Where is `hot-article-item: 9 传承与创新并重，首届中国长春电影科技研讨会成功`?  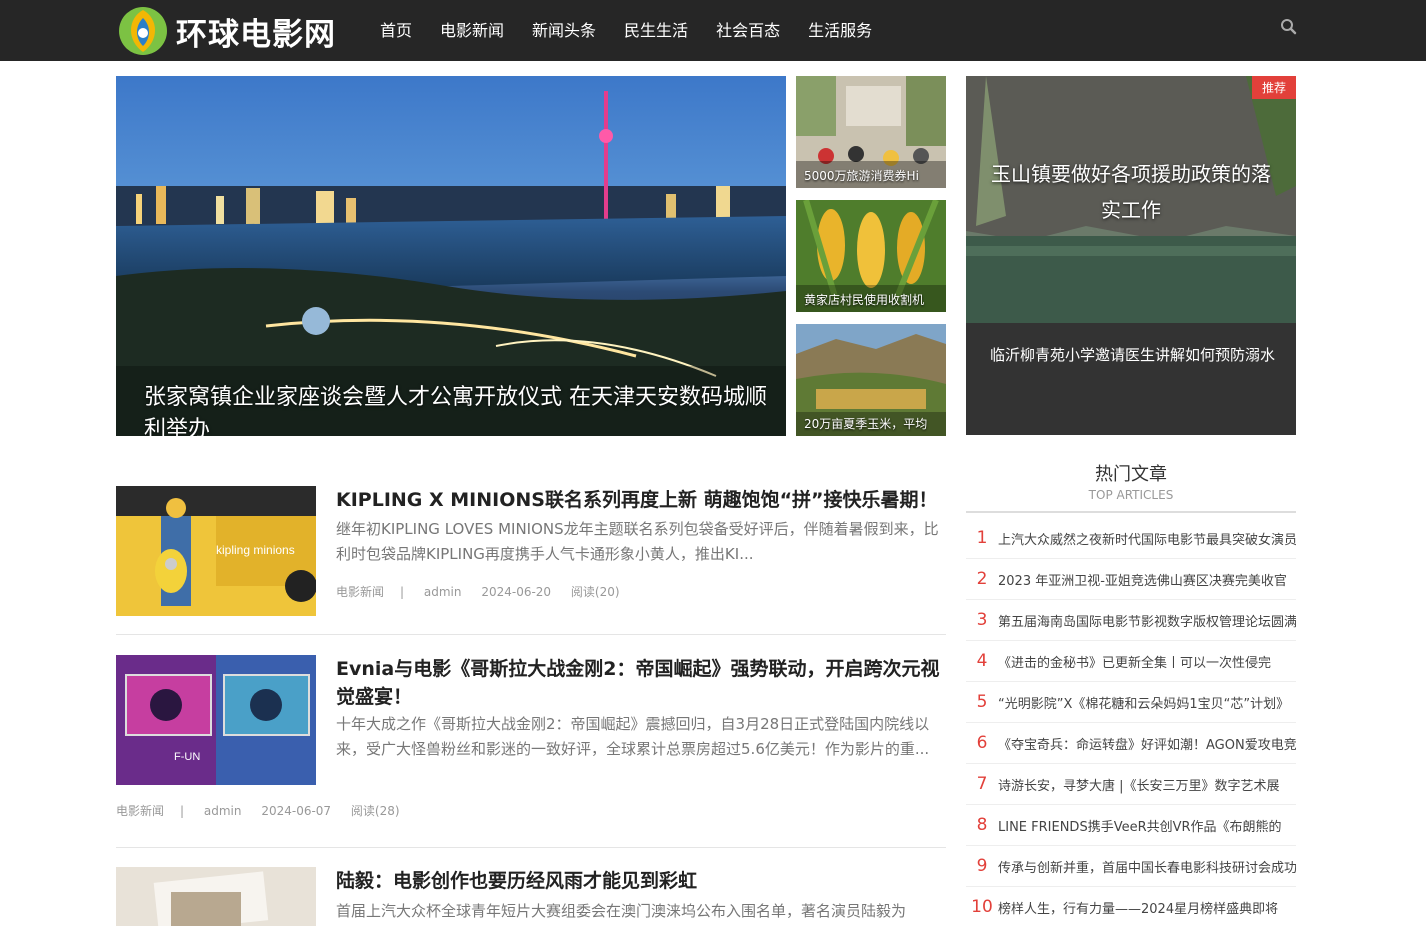 hot-article-item: 9 传承与创新并重，首届中国长春电影科技研讨会成功 is located at coordinates (1131, 866).